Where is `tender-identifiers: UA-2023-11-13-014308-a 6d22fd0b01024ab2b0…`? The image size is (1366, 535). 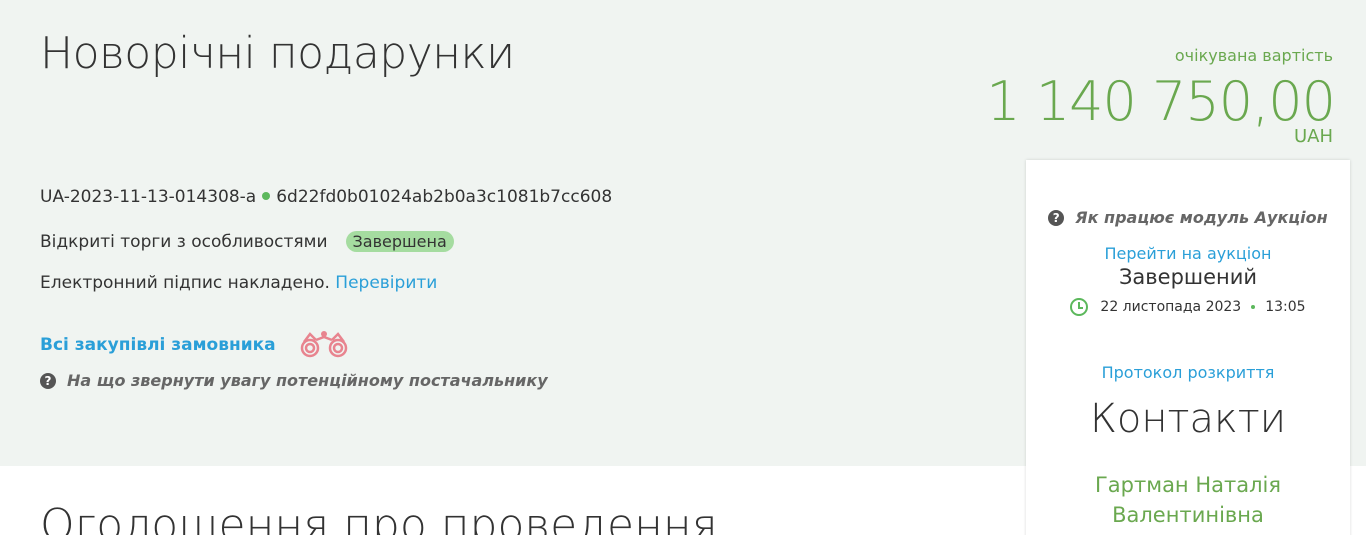 tender-identifiers: UA-2023-11-13-014308-a 6d22fd0b01024ab2b0… is located at coordinates (326, 197).